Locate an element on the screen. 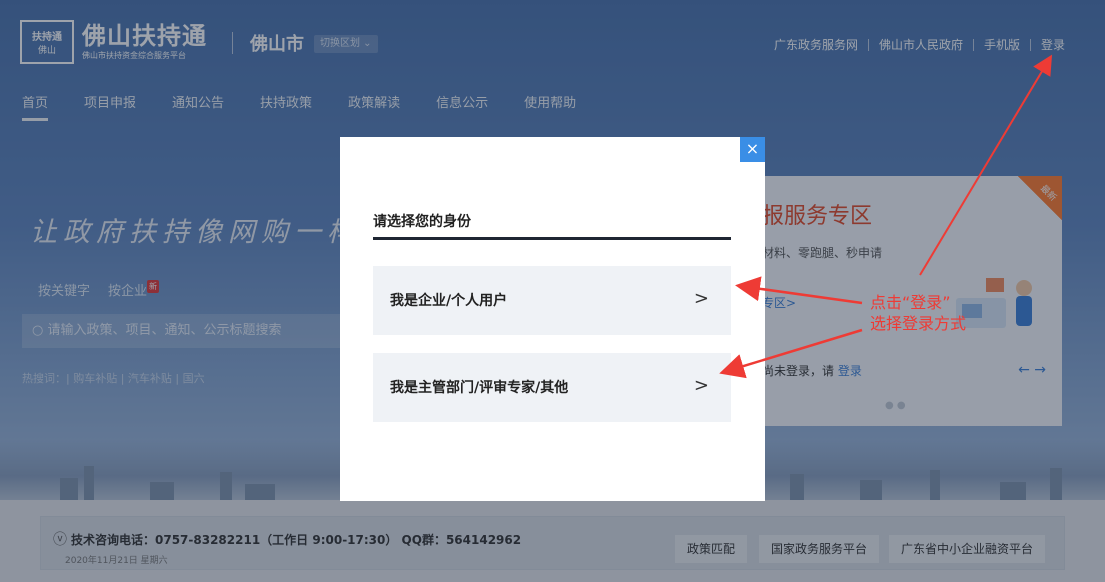  close-icon: × is located at coordinates (752, 148).